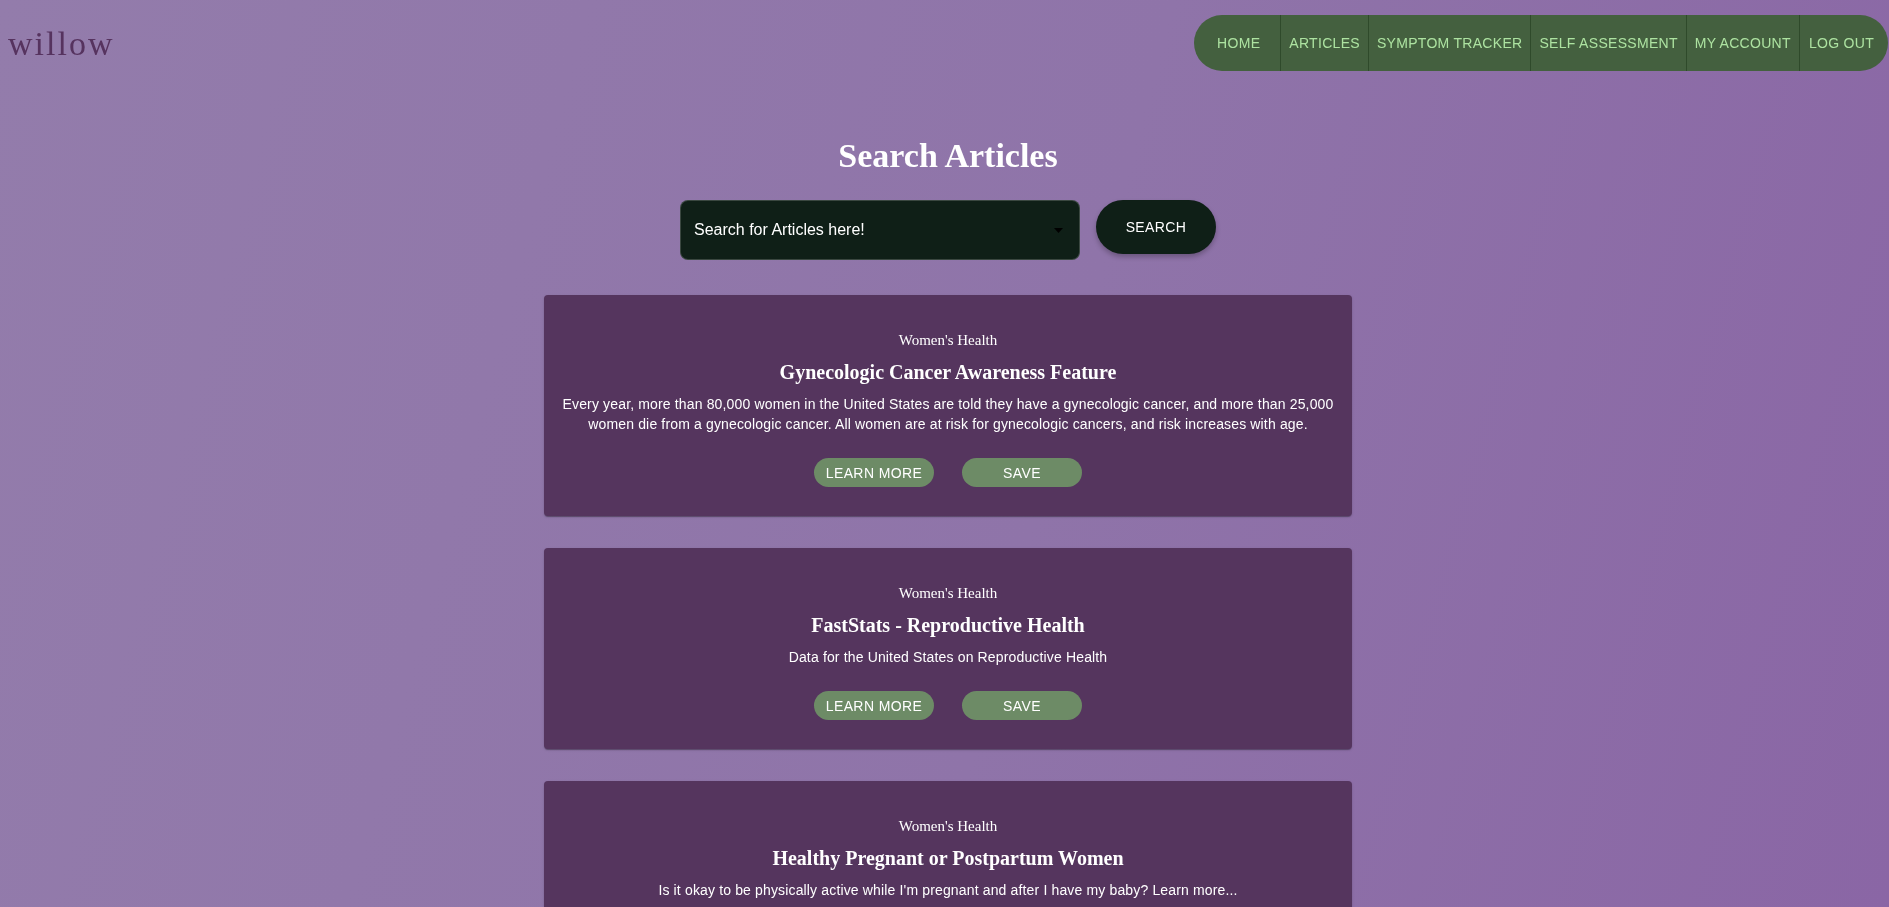 Image resolution: width=1889 pixels, height=907 pixels. I want to click on nav-link: LOG OUT, so click(1843, 43).